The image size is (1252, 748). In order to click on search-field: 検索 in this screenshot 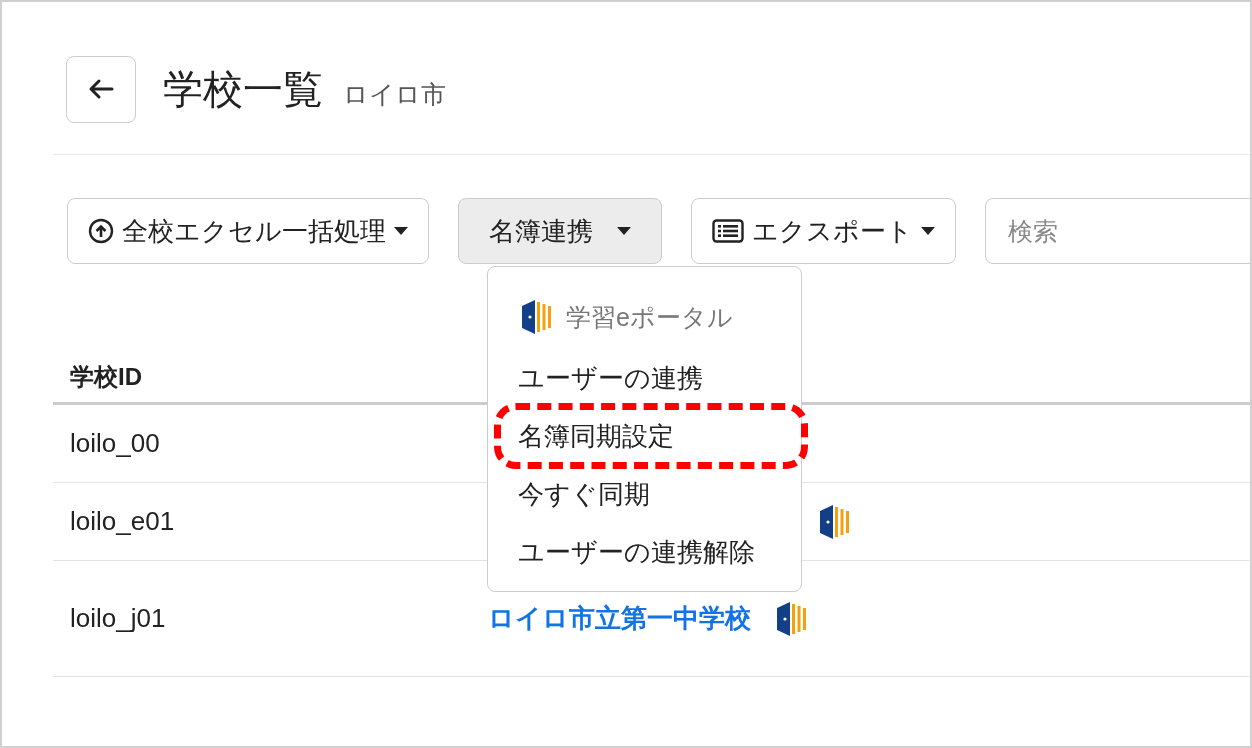, I will do `click(1117, 231)`.